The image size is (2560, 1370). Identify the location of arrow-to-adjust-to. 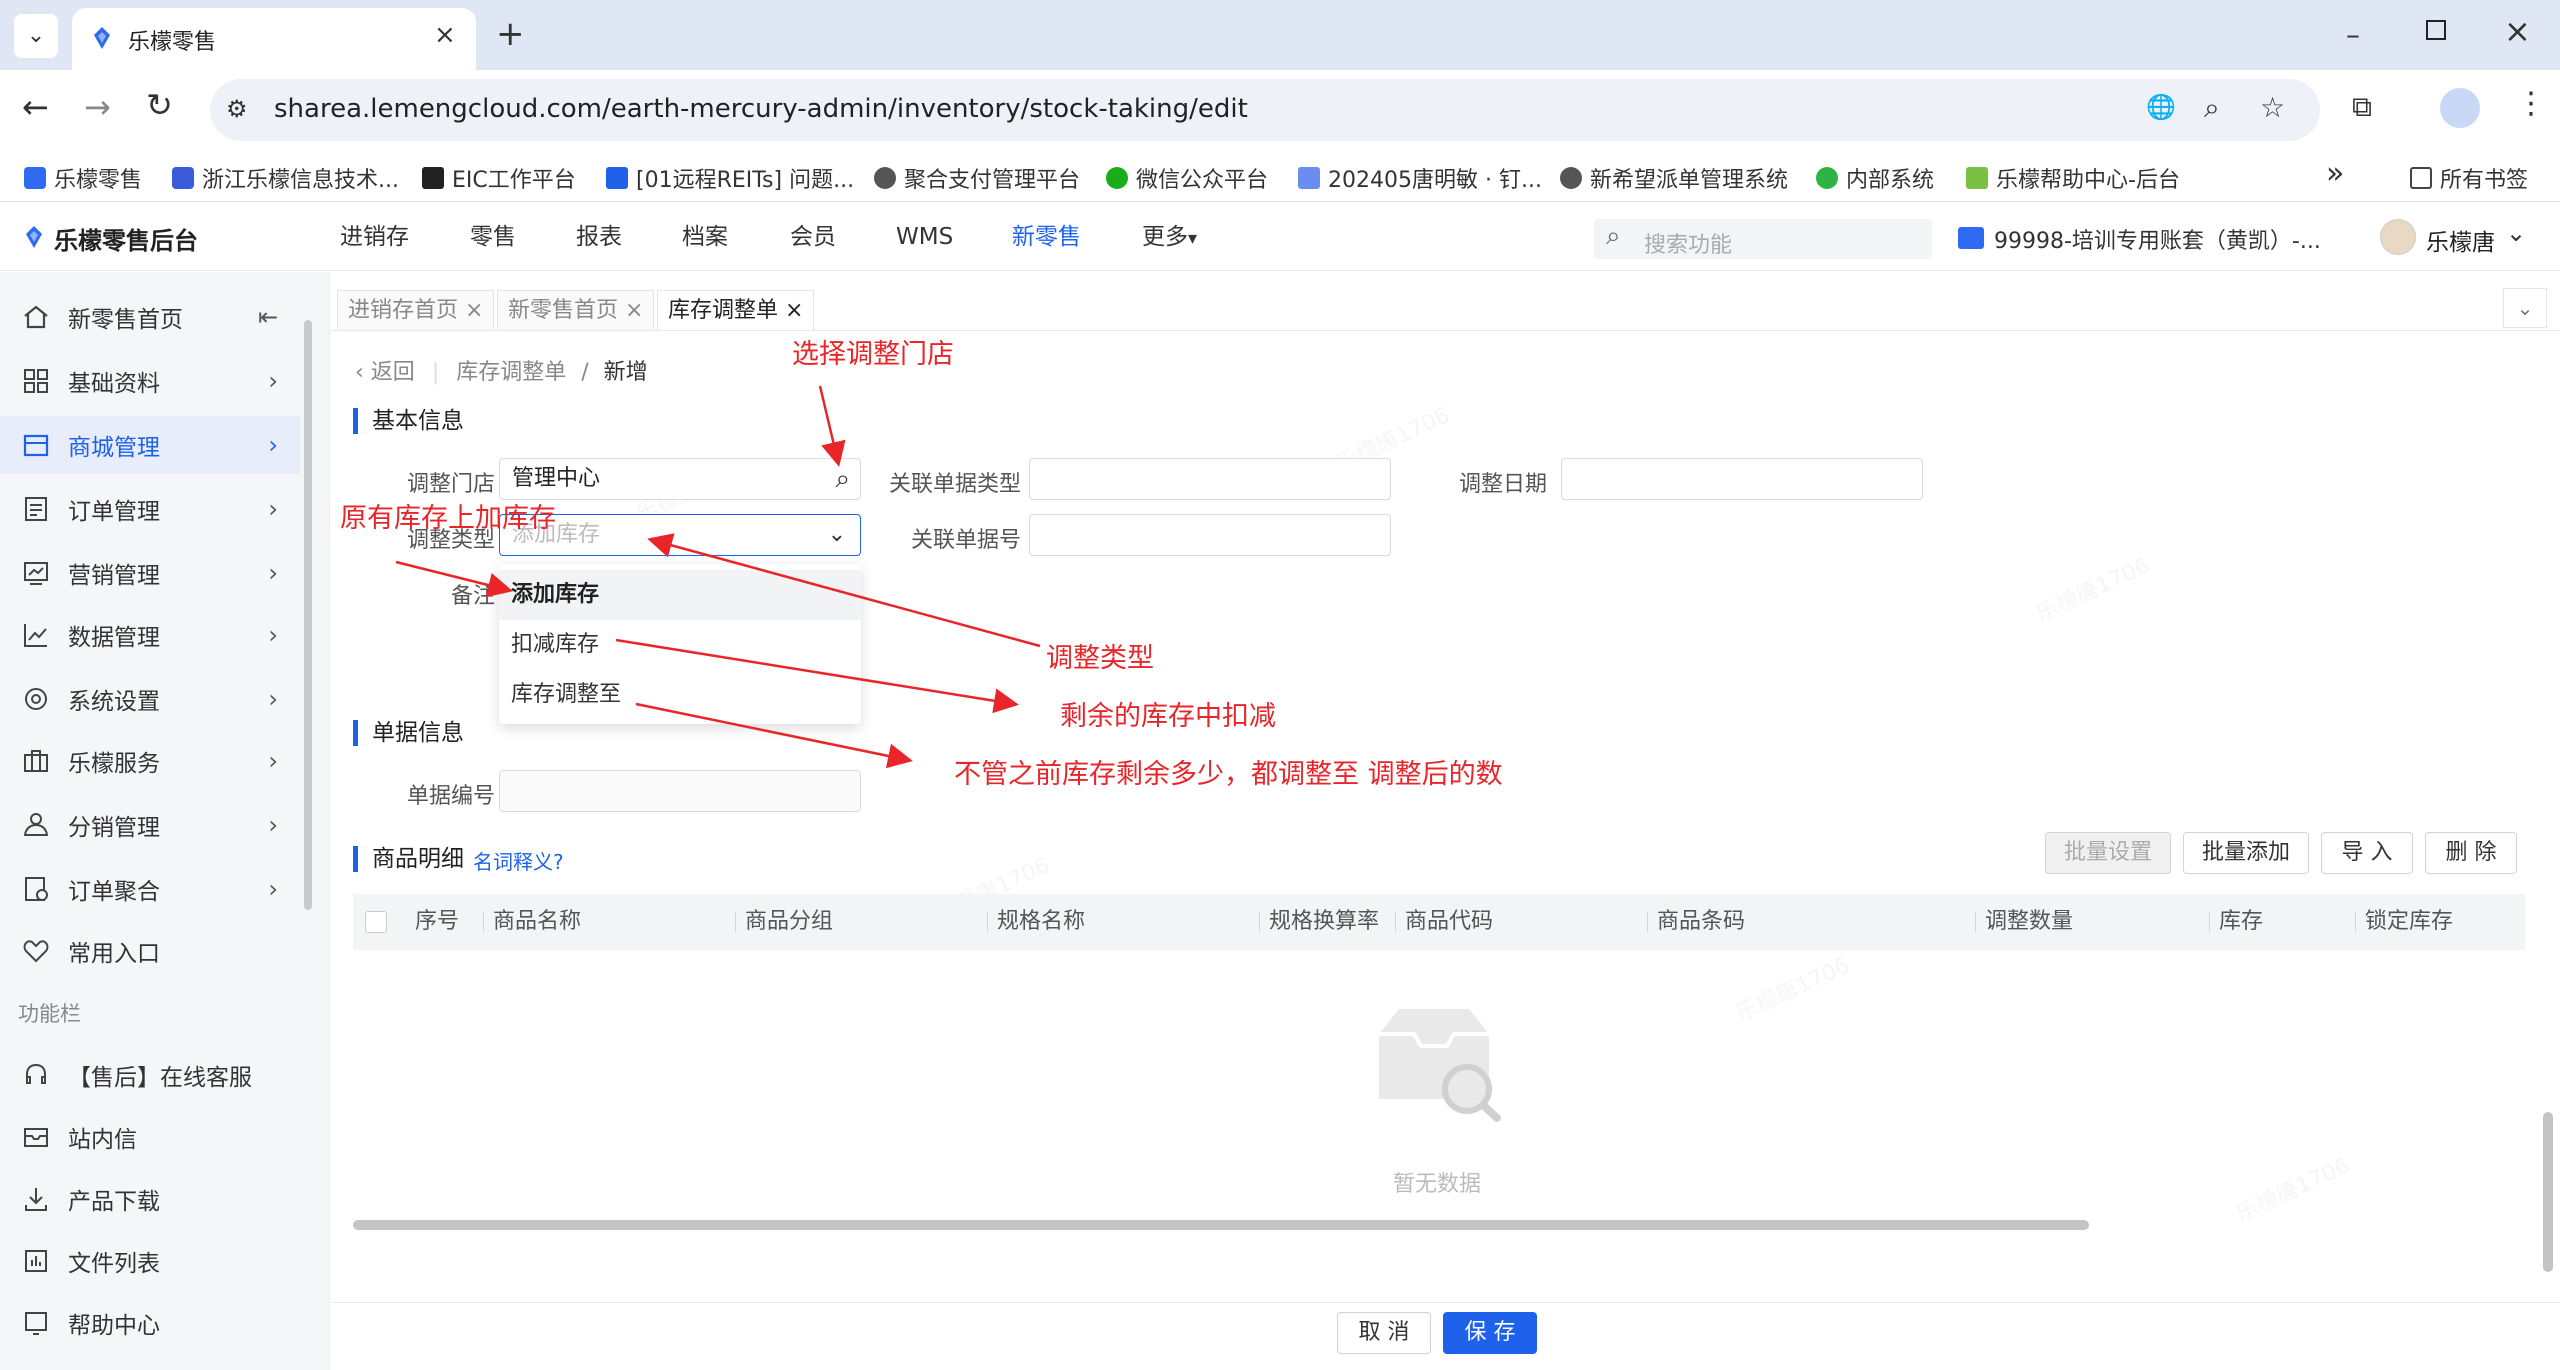
(774, 735).